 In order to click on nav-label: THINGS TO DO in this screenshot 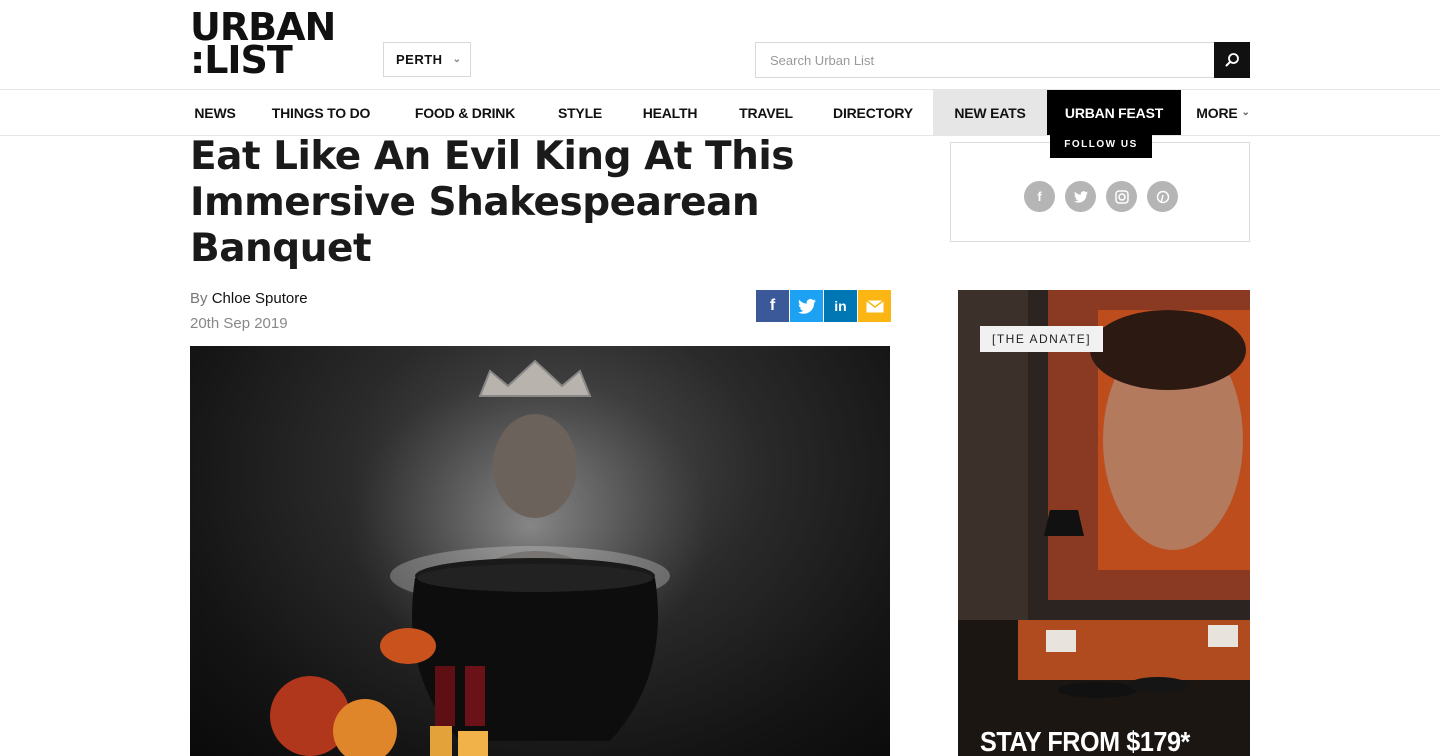, I will do `click(321, 112)`.